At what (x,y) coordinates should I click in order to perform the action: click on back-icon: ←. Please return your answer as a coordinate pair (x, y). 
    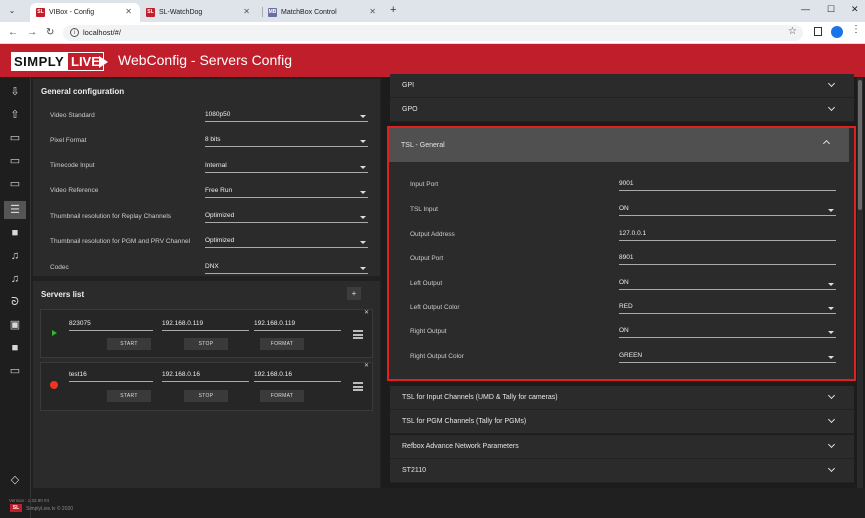
    Looking at the image, I should click on (13, 32).